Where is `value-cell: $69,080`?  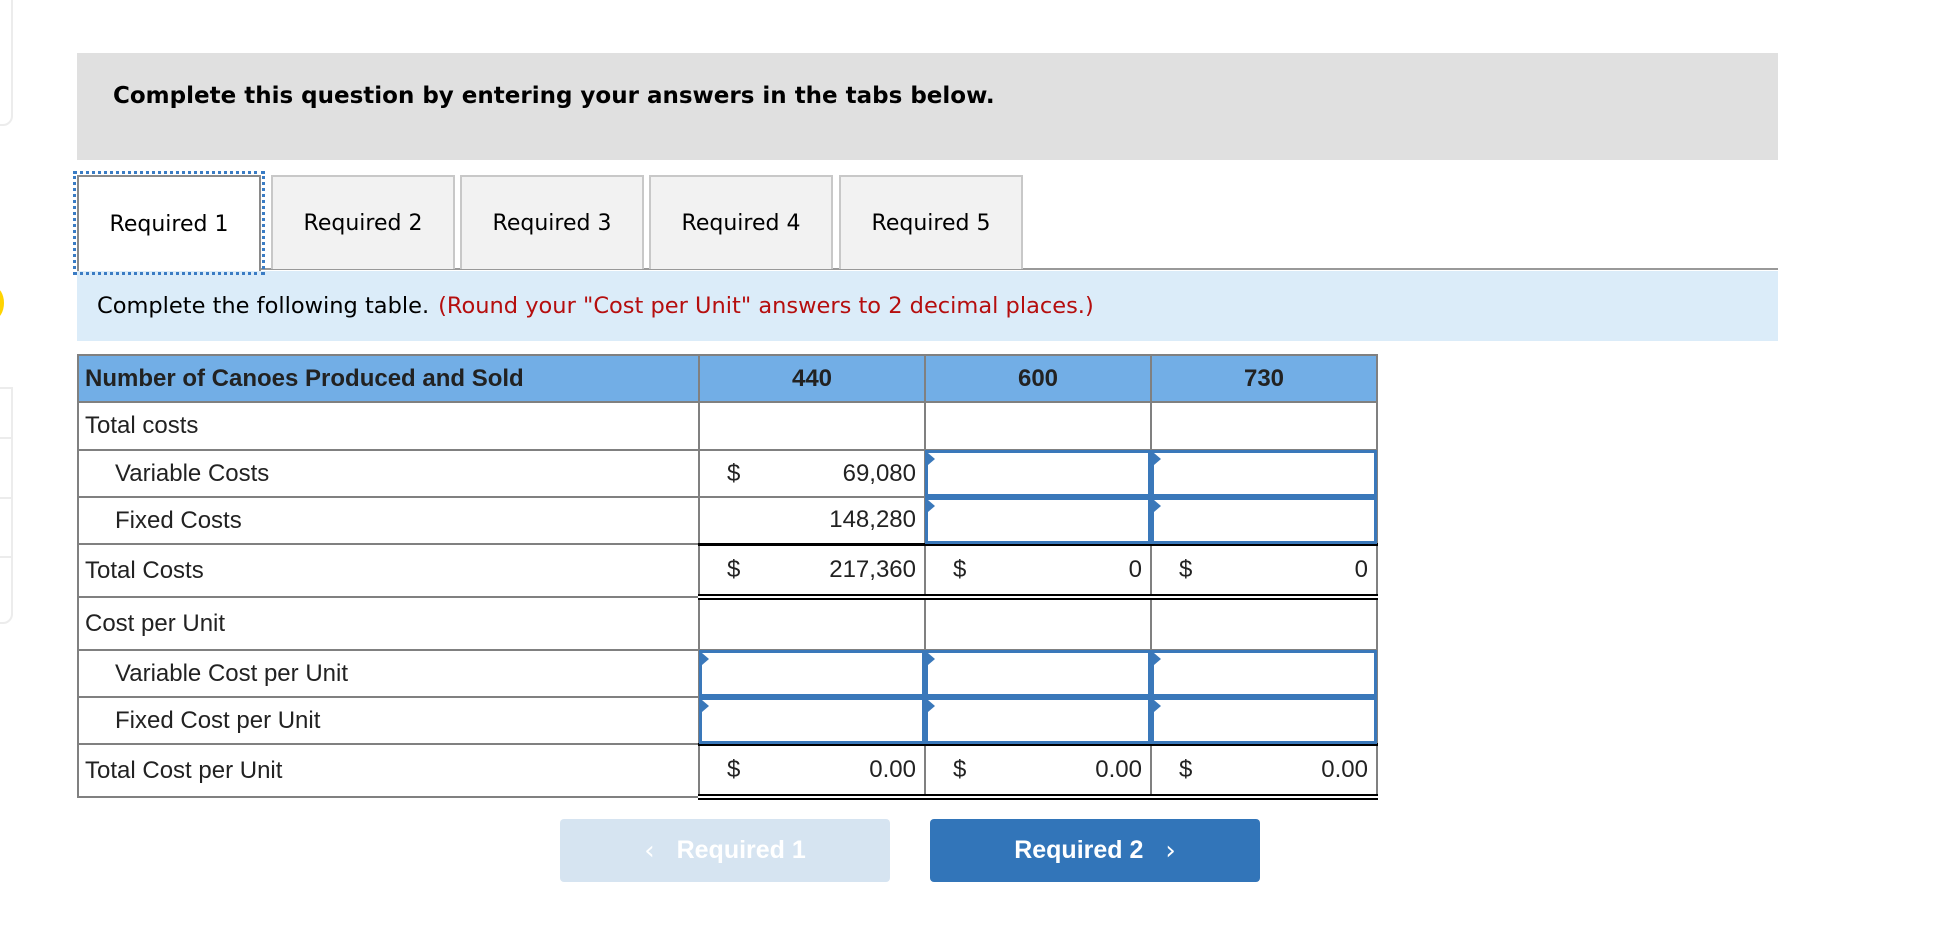 value-cell: $69,080 is located at coordinates (812, 473).